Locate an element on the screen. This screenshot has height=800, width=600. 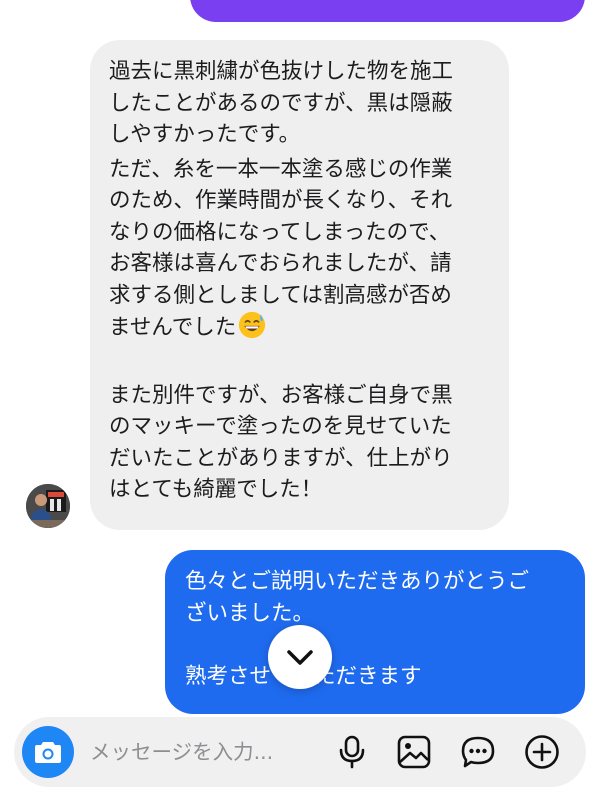
scroll-to-bottom-button is located at coordinates (300, 657).